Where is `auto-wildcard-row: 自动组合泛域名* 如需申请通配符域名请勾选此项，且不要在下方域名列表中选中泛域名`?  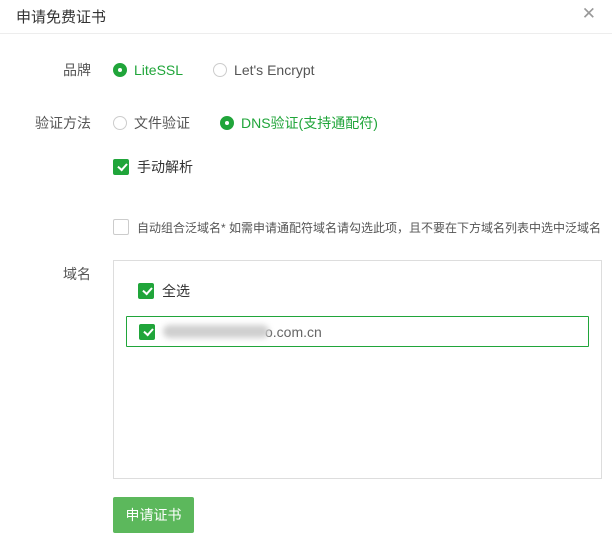
auto-wildcard-row: 自动组合泛域名* 如需申请通配符域名请勾选此项，且不要在下方域名列表中选中泛域名 is located at coordinates (323, 227).